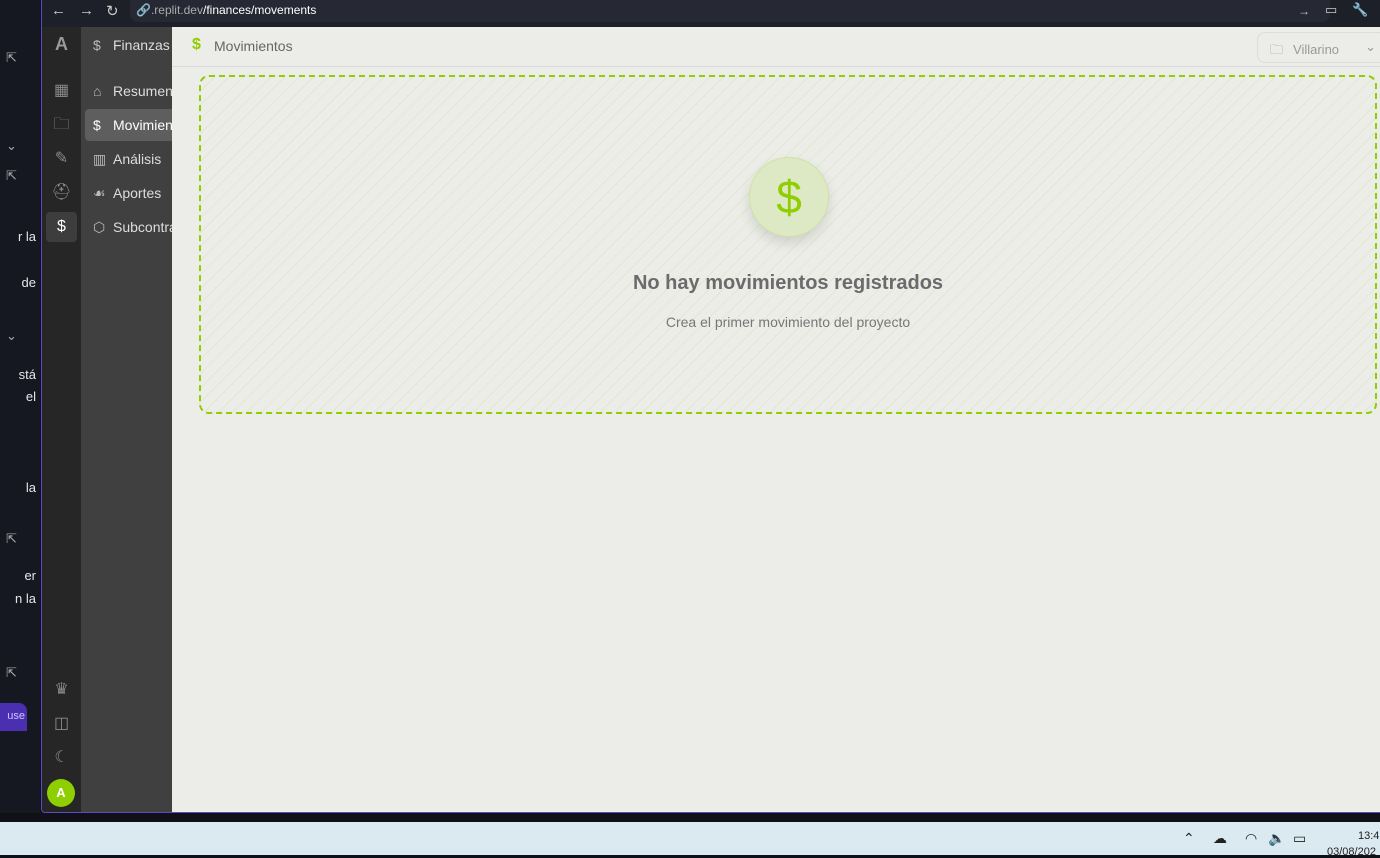 This screenshot has width=1380, height=858. I want to click on empty-state-subtitle: Crea el primer movimiento del proyecto, so click(788, 322).